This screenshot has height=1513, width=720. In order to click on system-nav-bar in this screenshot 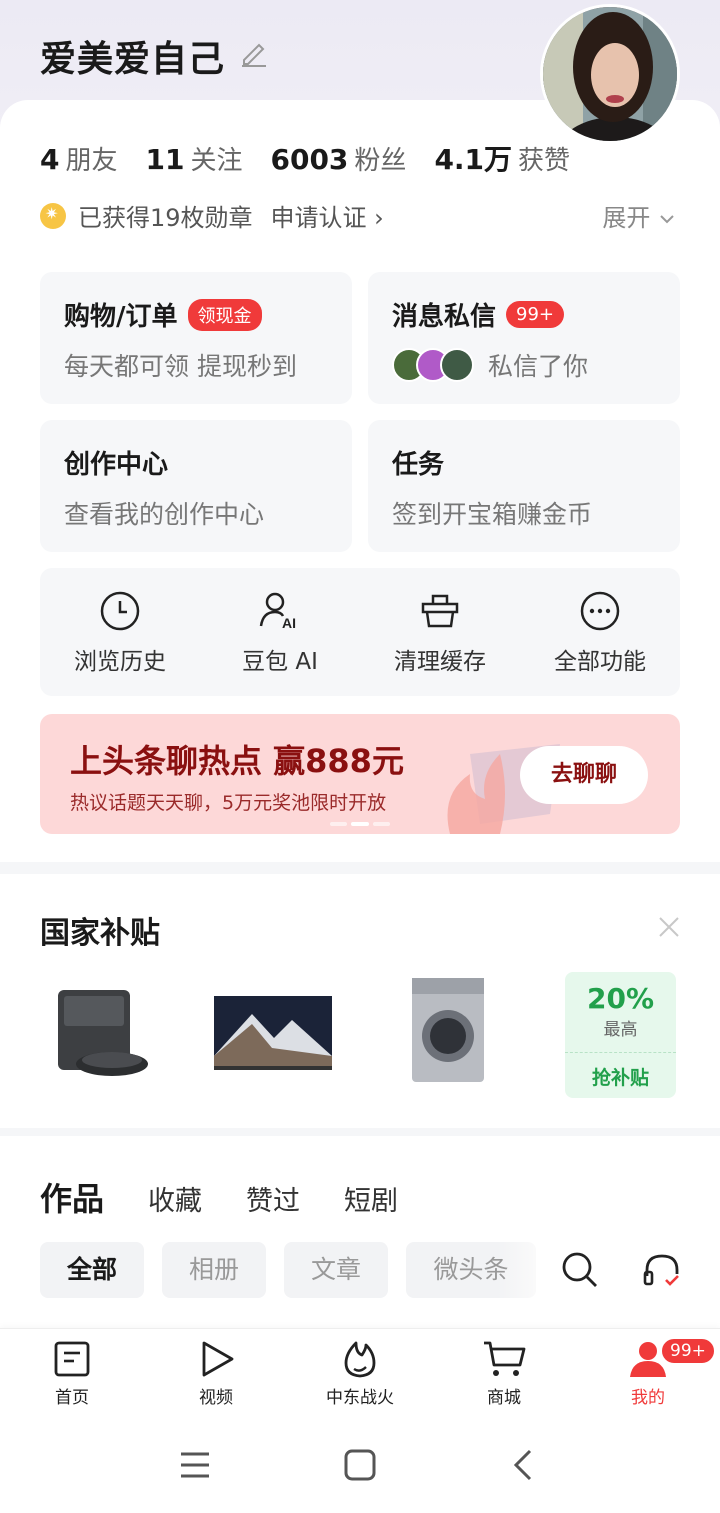, I will do `click(360, 1465)`.